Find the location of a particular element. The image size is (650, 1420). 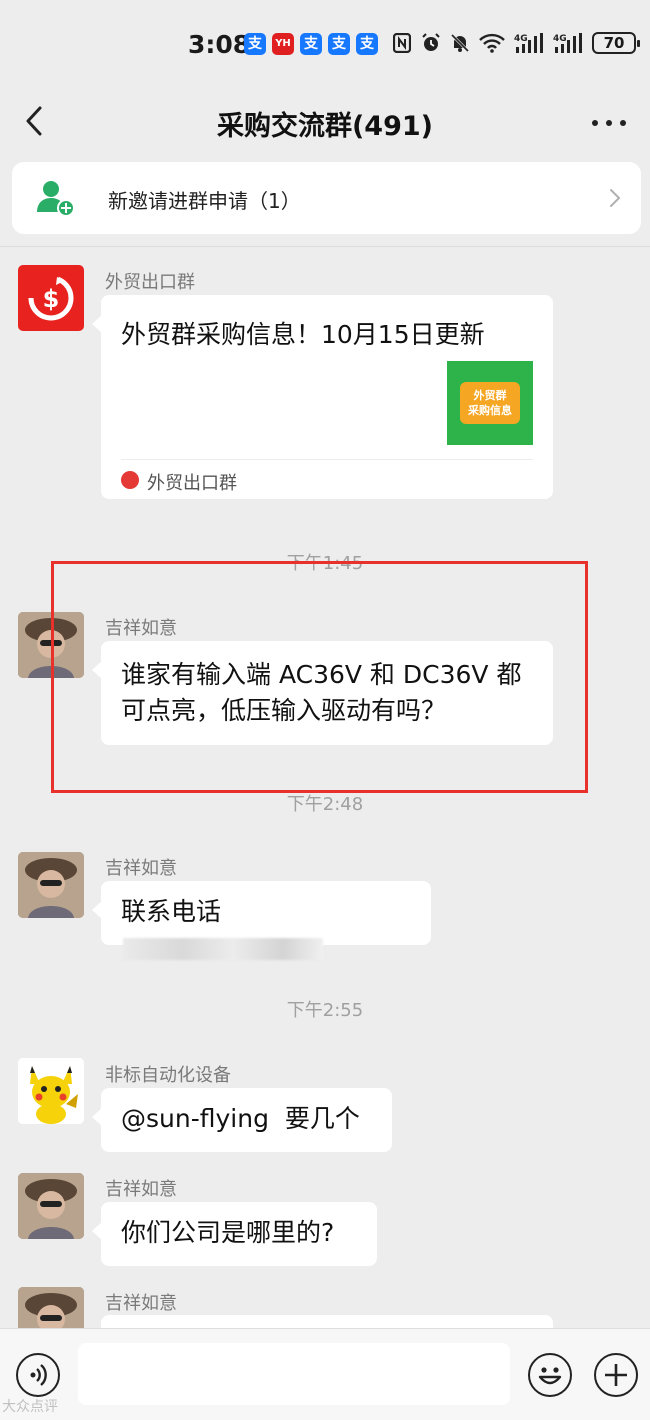

pikachu-avatar-icon is located at coordinates (51, 1091).